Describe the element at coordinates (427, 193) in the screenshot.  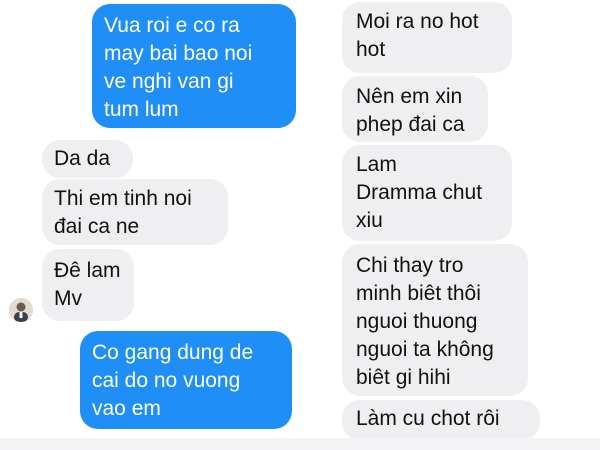
I see `received-message: Lam Dramma chut xiu` at that location.